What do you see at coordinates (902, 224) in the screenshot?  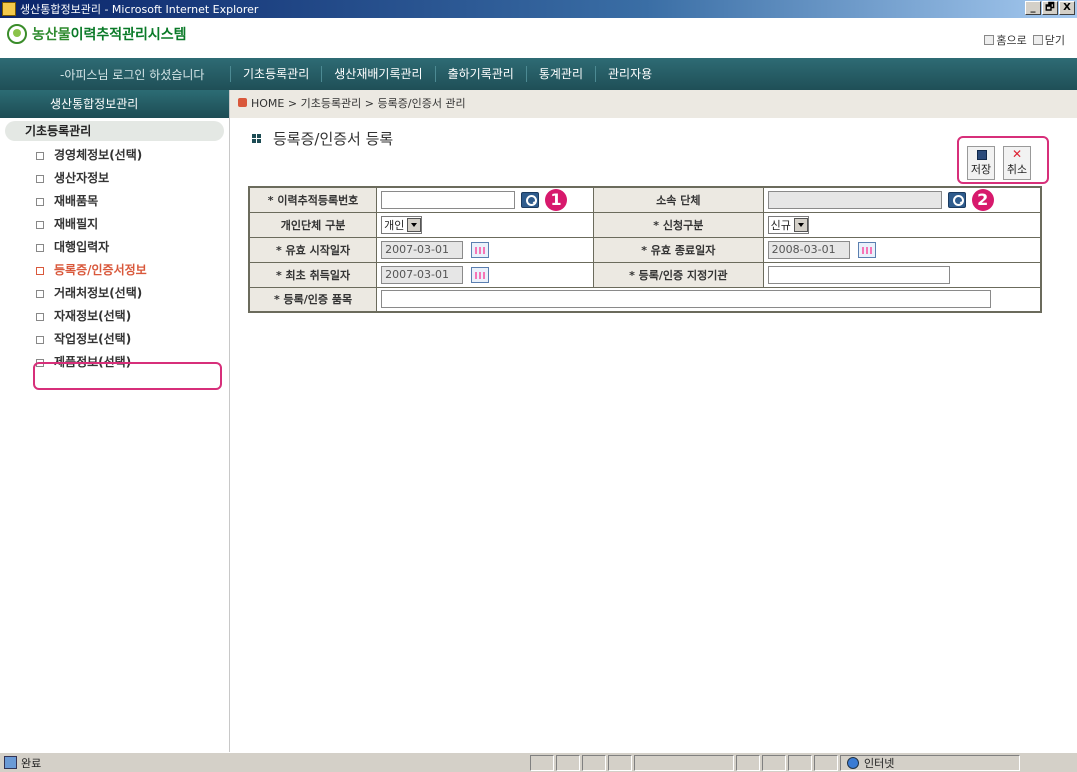 I see `request-type-cell: 신규` at bounding box center [902, 224].